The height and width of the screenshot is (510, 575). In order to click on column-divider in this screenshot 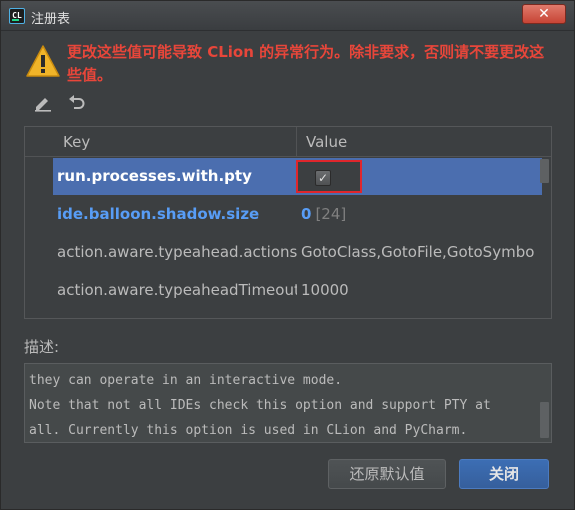, I will do `click(296, 142)`.